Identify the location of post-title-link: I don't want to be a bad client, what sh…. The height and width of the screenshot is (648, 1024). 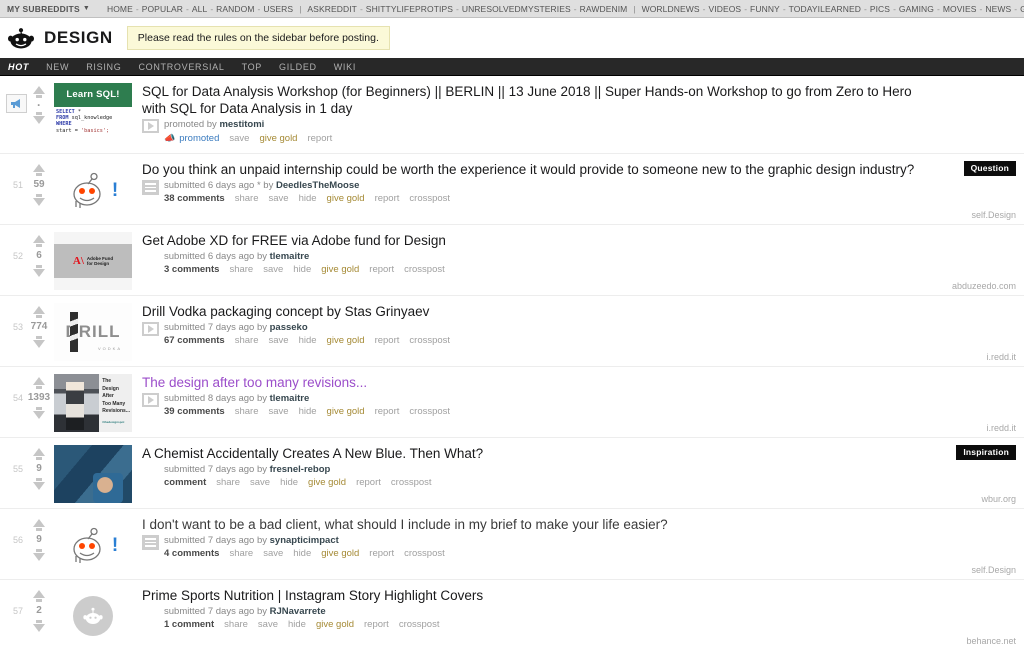
(538, 524).